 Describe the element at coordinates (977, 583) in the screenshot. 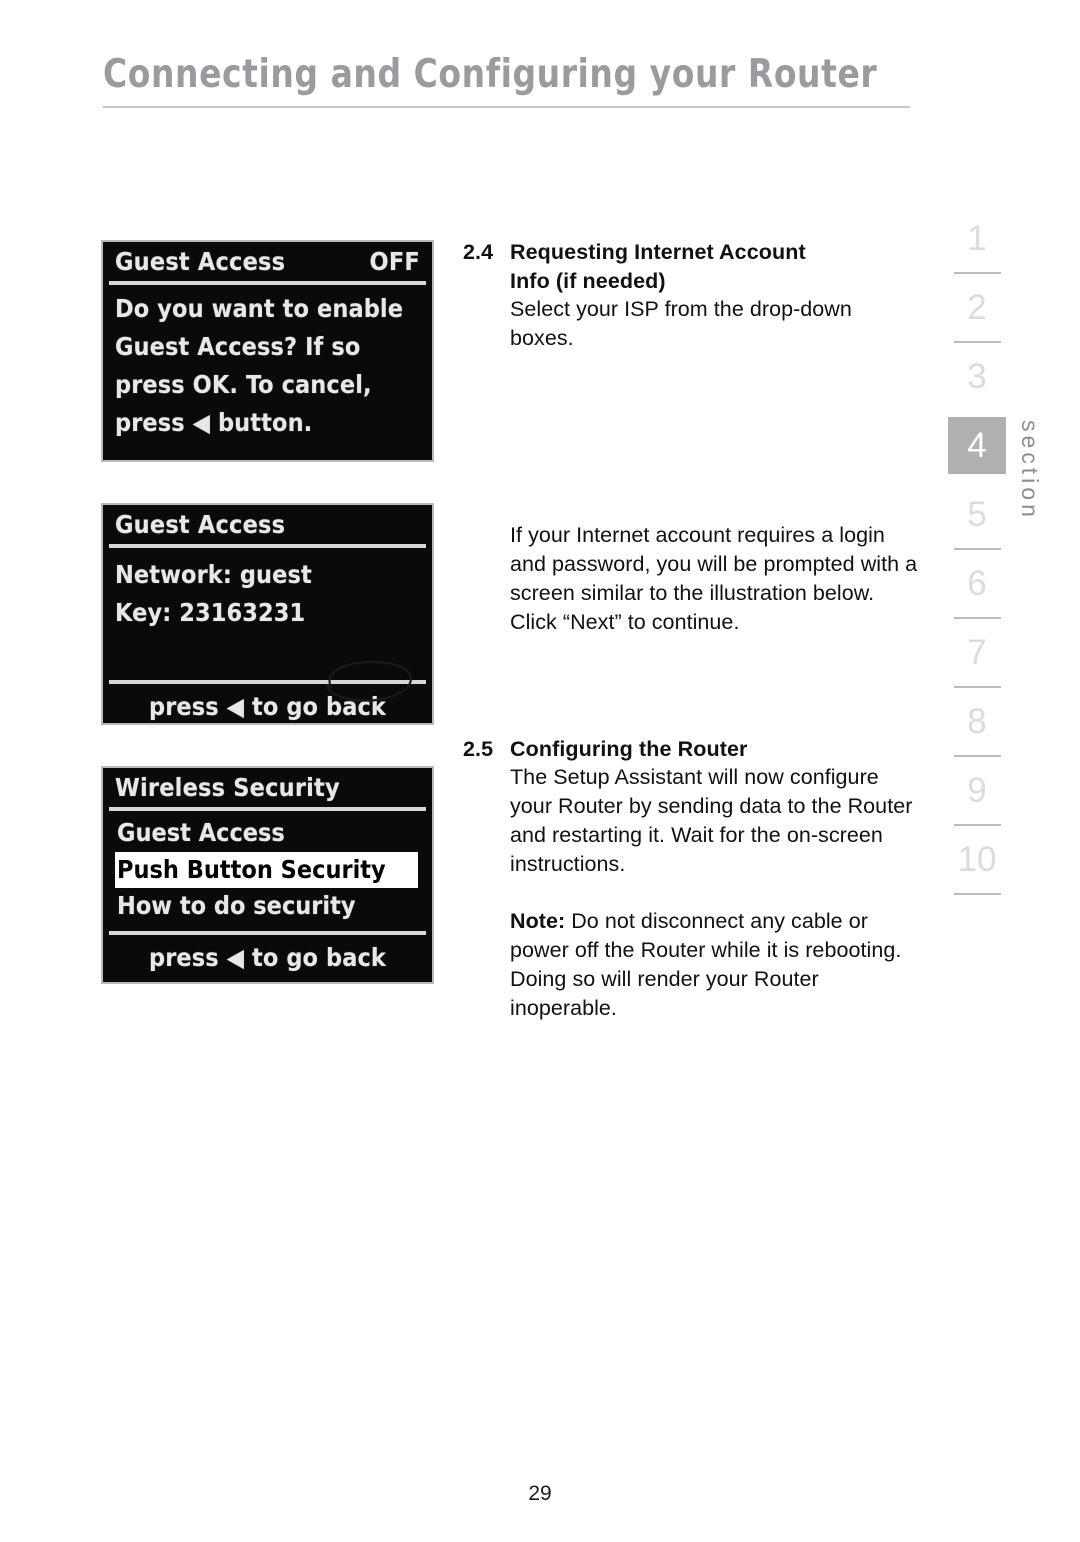

I see `section-index-item-6: 6` at that location.